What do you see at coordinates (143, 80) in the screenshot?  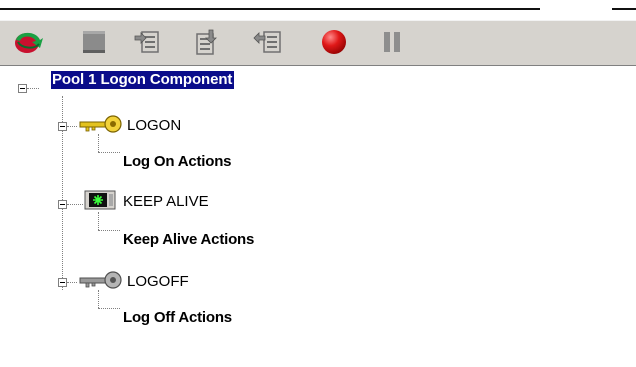 I see `tree-root-label: Pool 1 Logon Component` at bounding box center [143, 80].